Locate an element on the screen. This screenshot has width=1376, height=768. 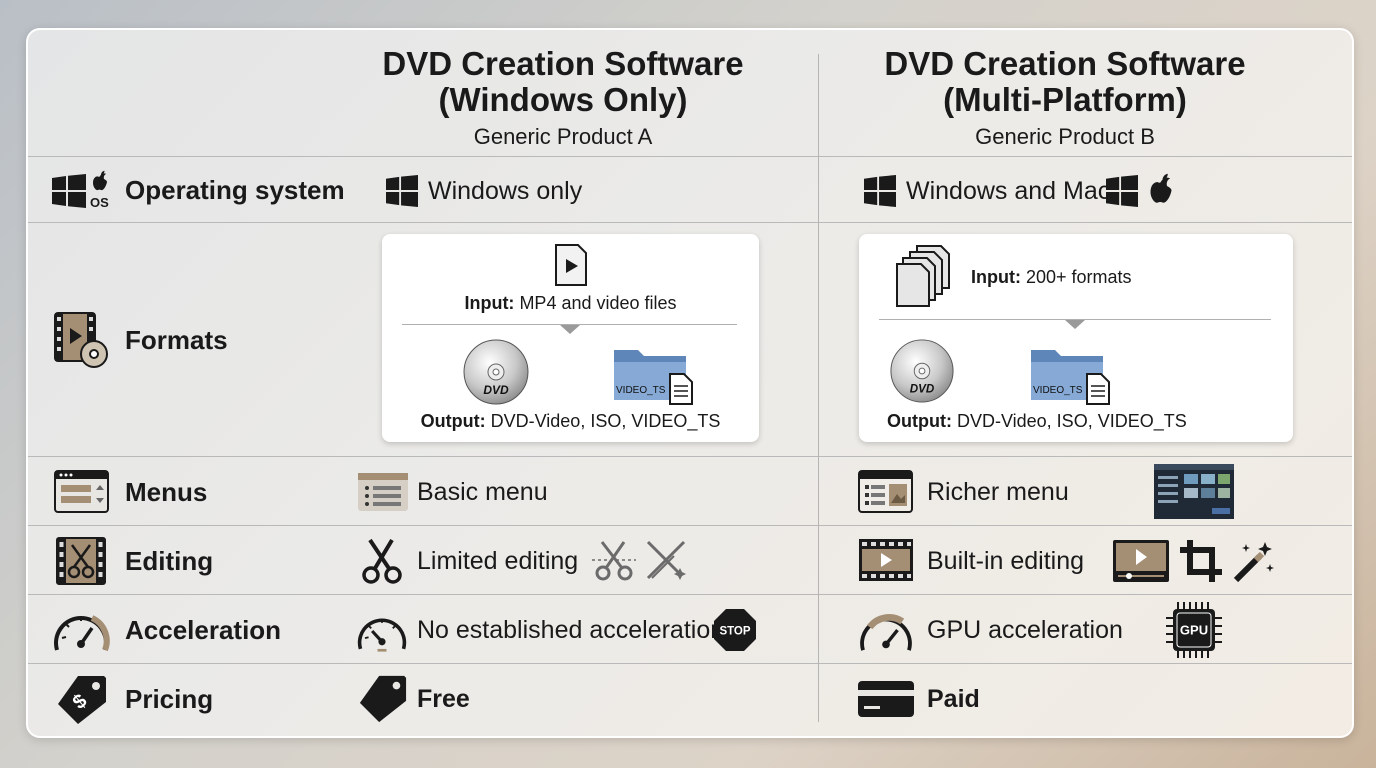
menus-value-a: Basic menu is located at coordinates (482, 492).